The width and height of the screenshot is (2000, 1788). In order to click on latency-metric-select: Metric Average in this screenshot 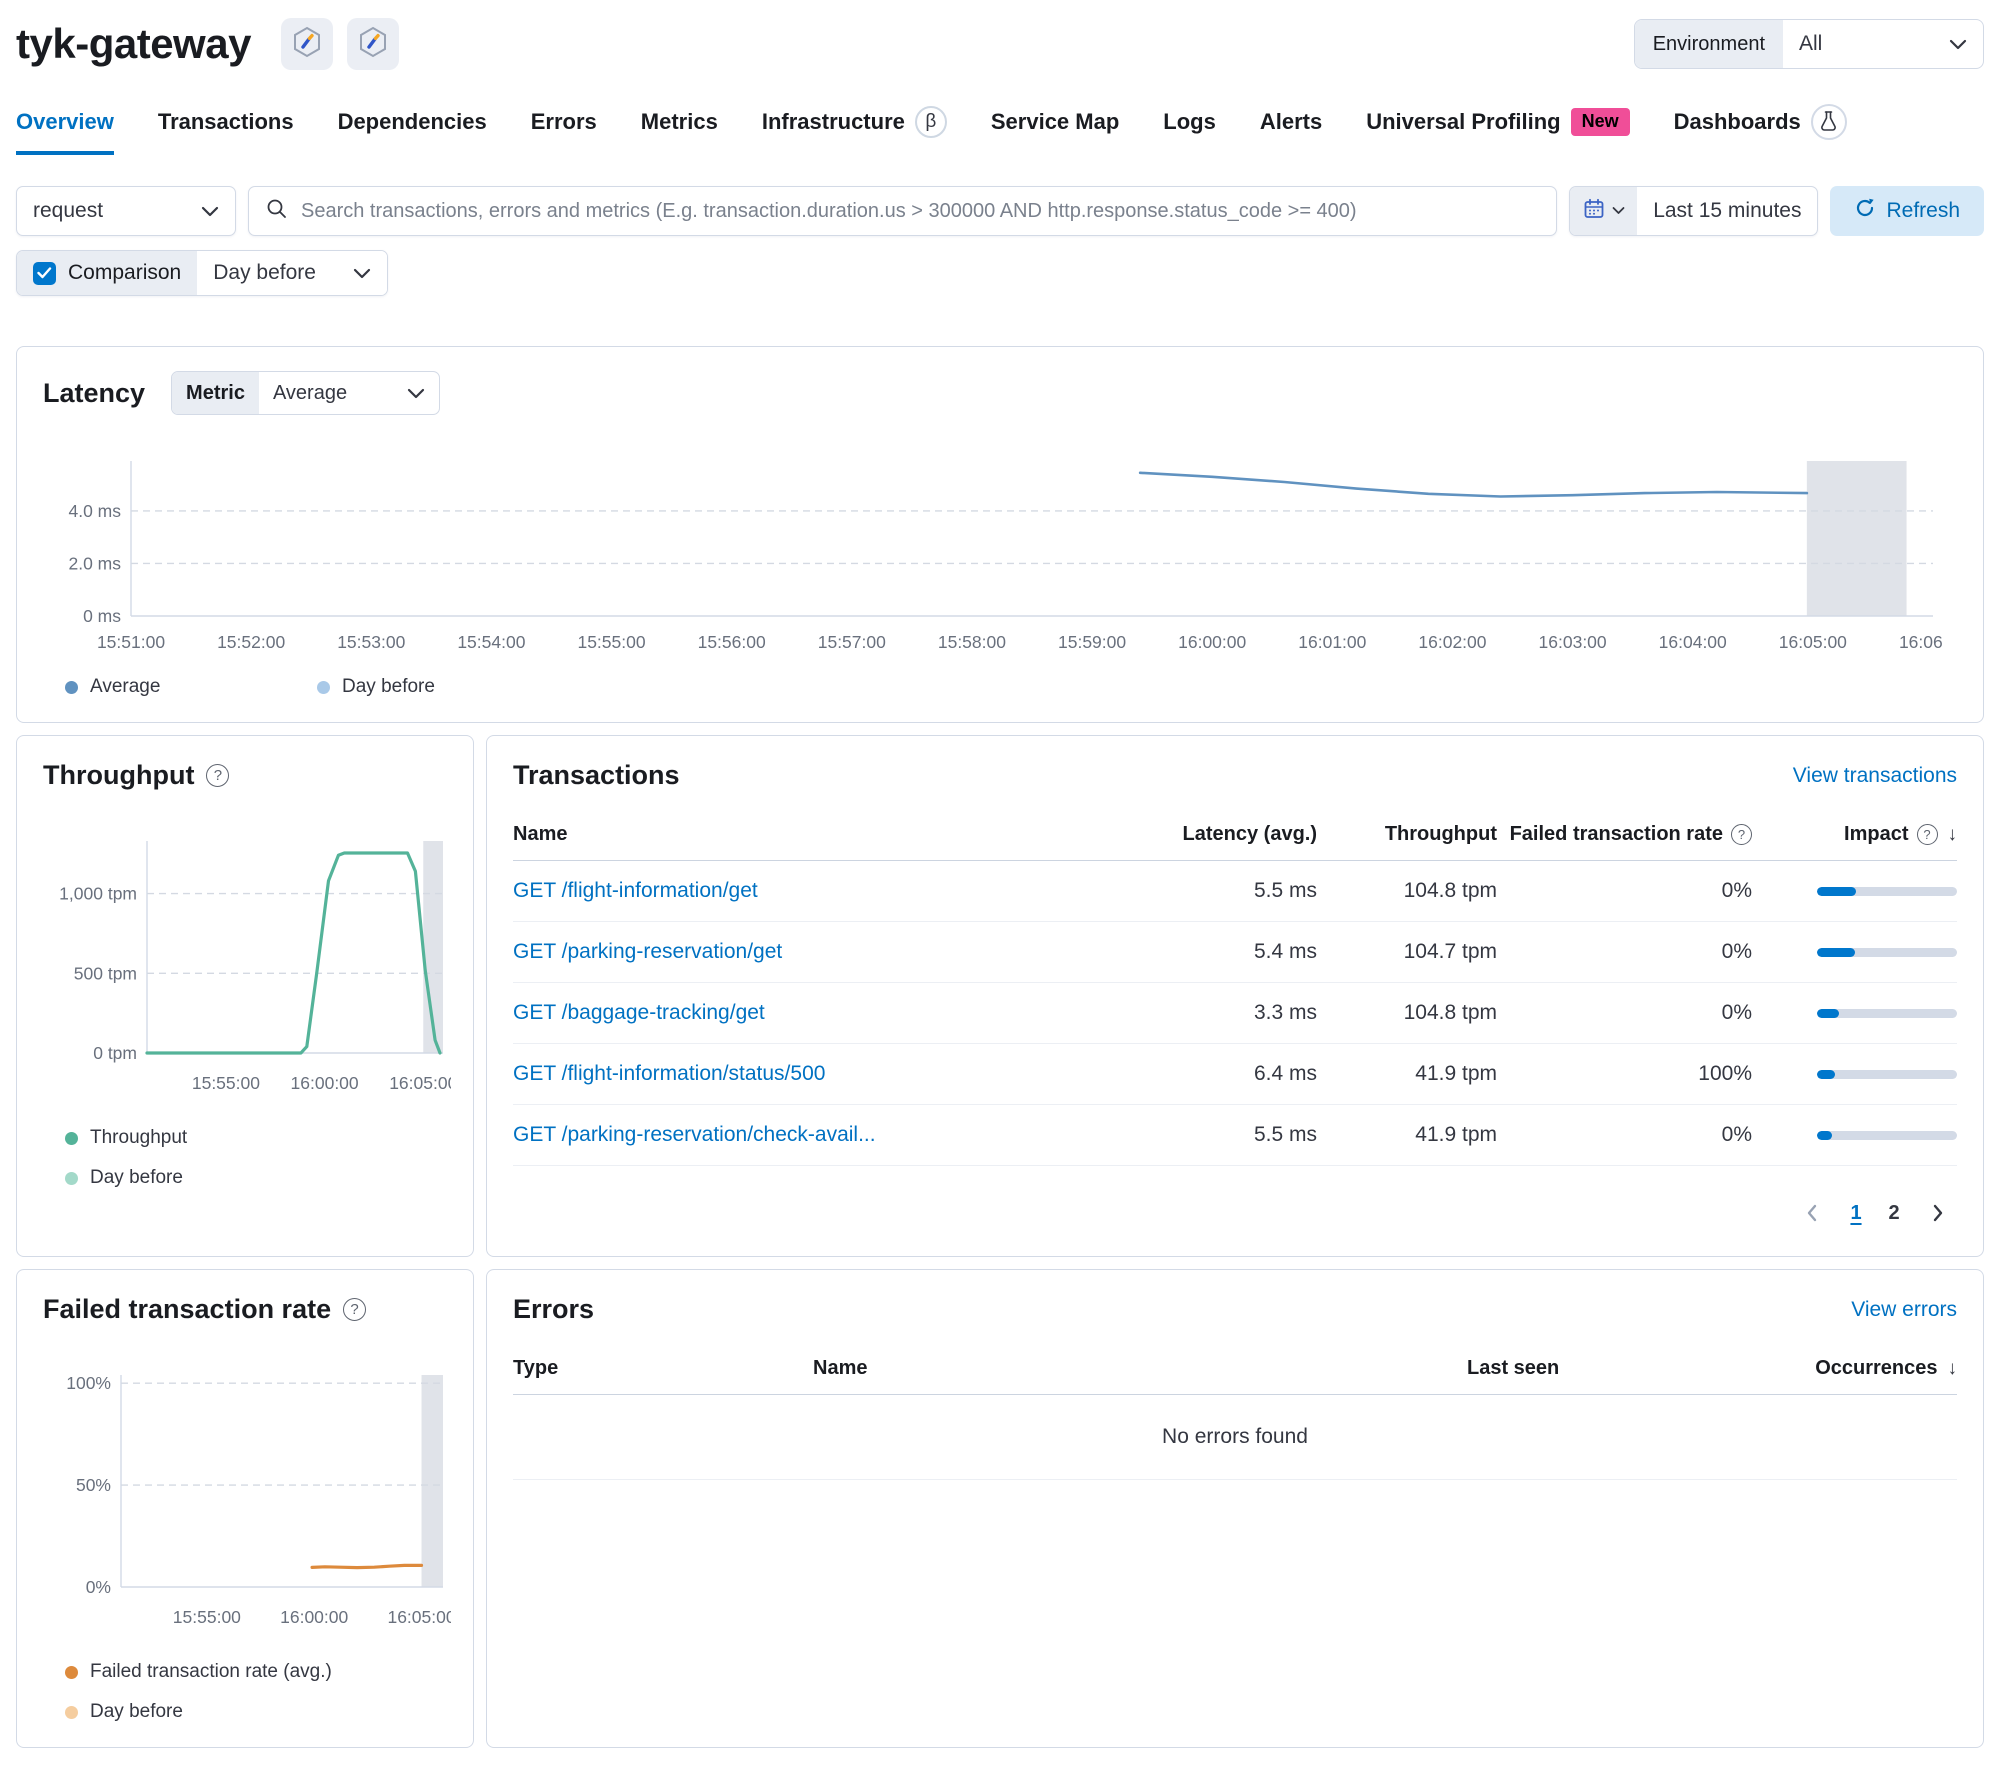, I will do `click(305, 393)`.